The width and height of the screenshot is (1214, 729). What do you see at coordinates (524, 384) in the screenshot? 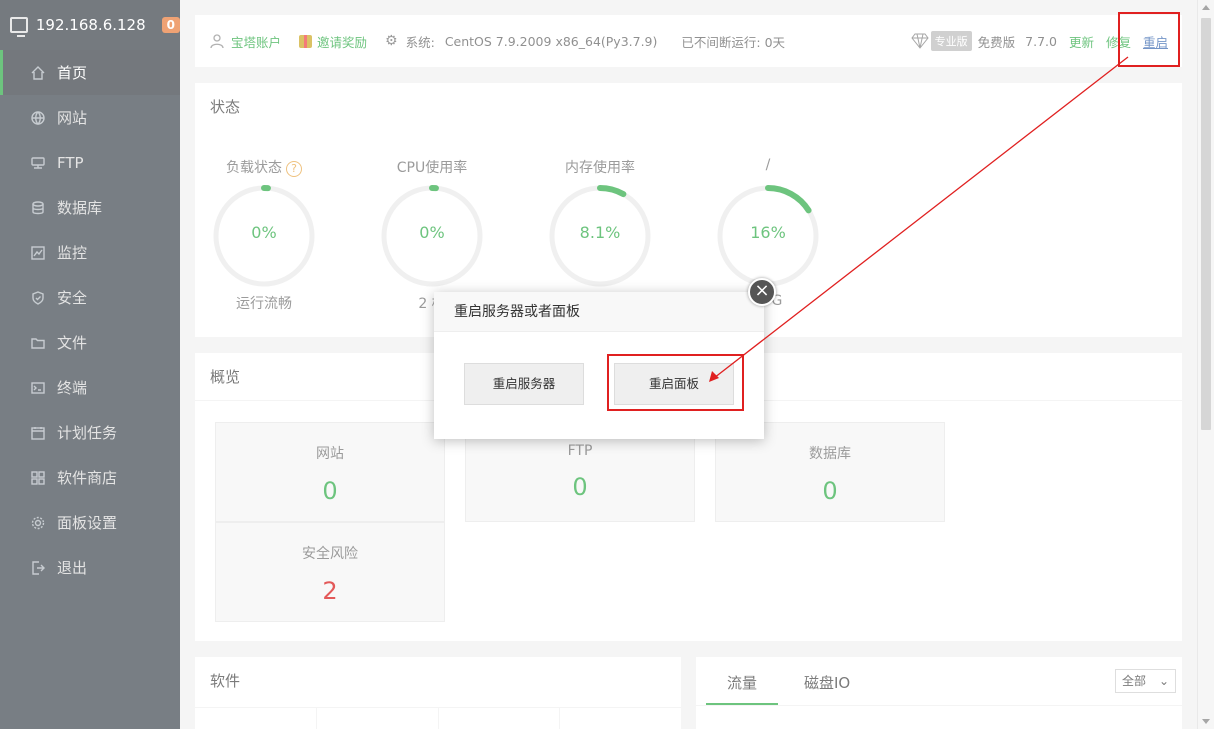
I see `restart-server-button: 重启服务器` at bounding box center [524, 384].